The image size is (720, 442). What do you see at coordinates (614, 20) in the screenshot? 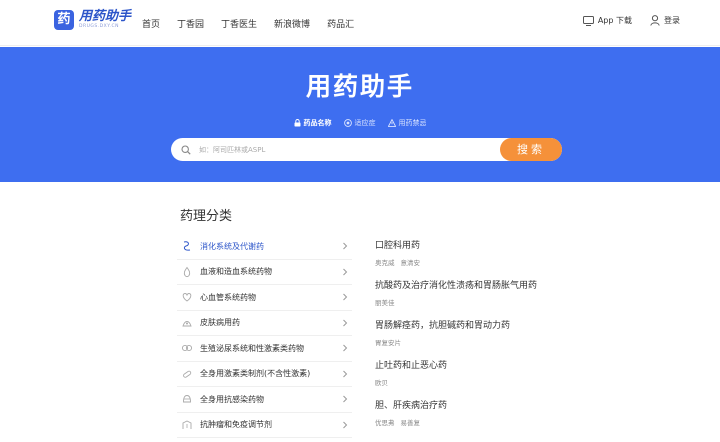
I see `app-download-label: App 下载` at bounding box center [614, 20].